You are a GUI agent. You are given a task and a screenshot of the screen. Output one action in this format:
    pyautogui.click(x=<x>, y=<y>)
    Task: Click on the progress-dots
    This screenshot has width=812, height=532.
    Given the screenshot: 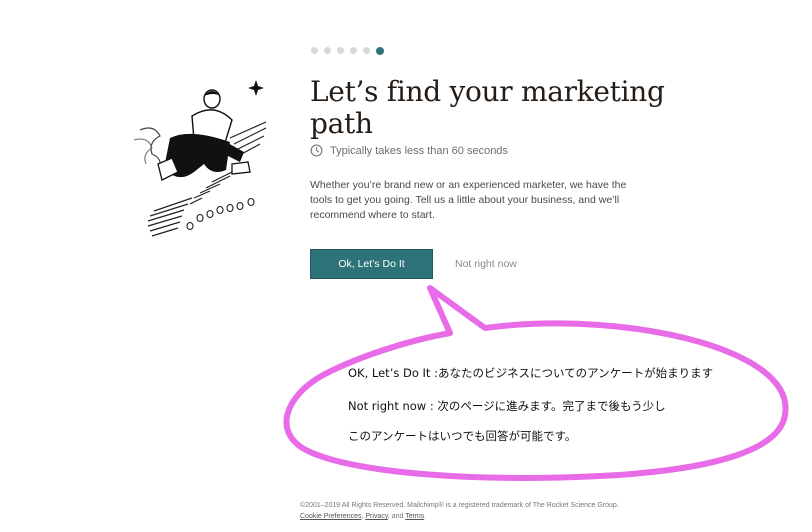 What is the action you would take?
    pyautogui.click(x=347, y=50)
    